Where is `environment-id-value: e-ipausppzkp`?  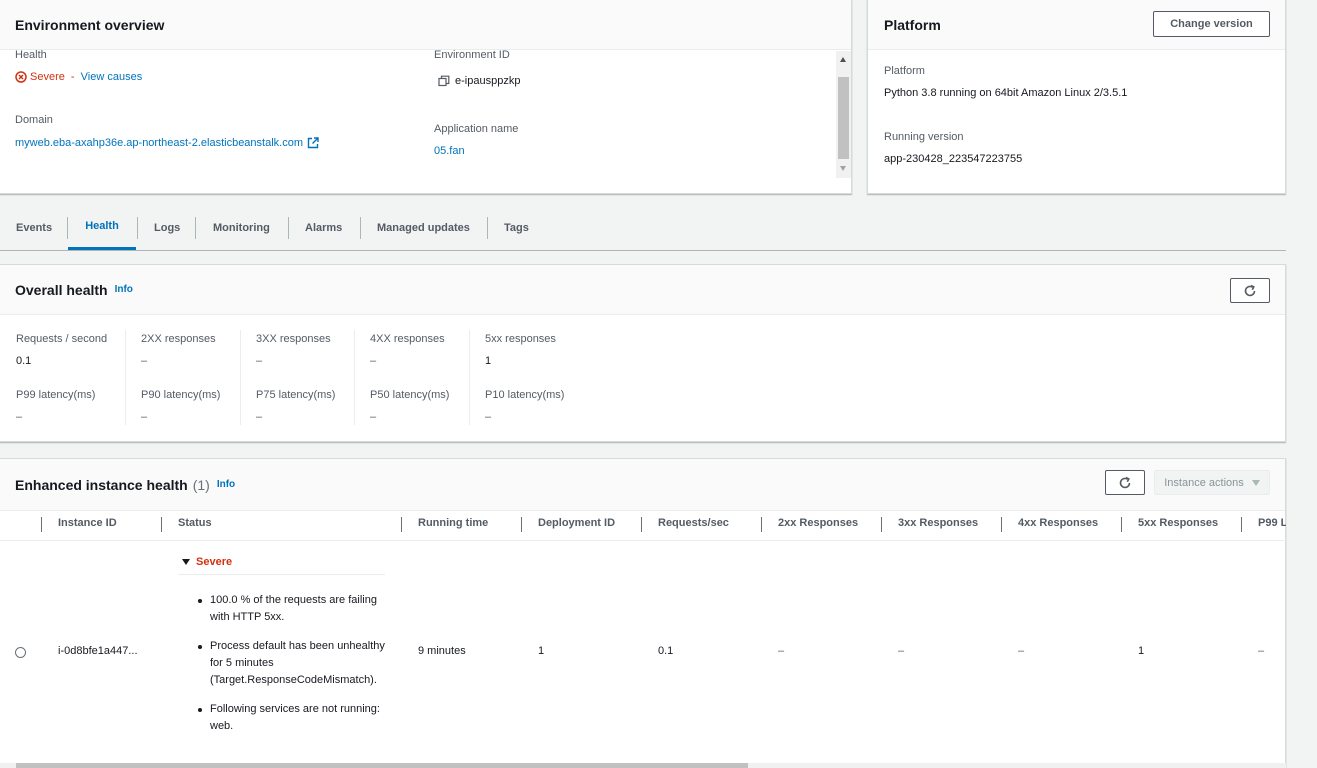 environment-id-value: e-ipausppzkp is located at coordinates (488, 81).